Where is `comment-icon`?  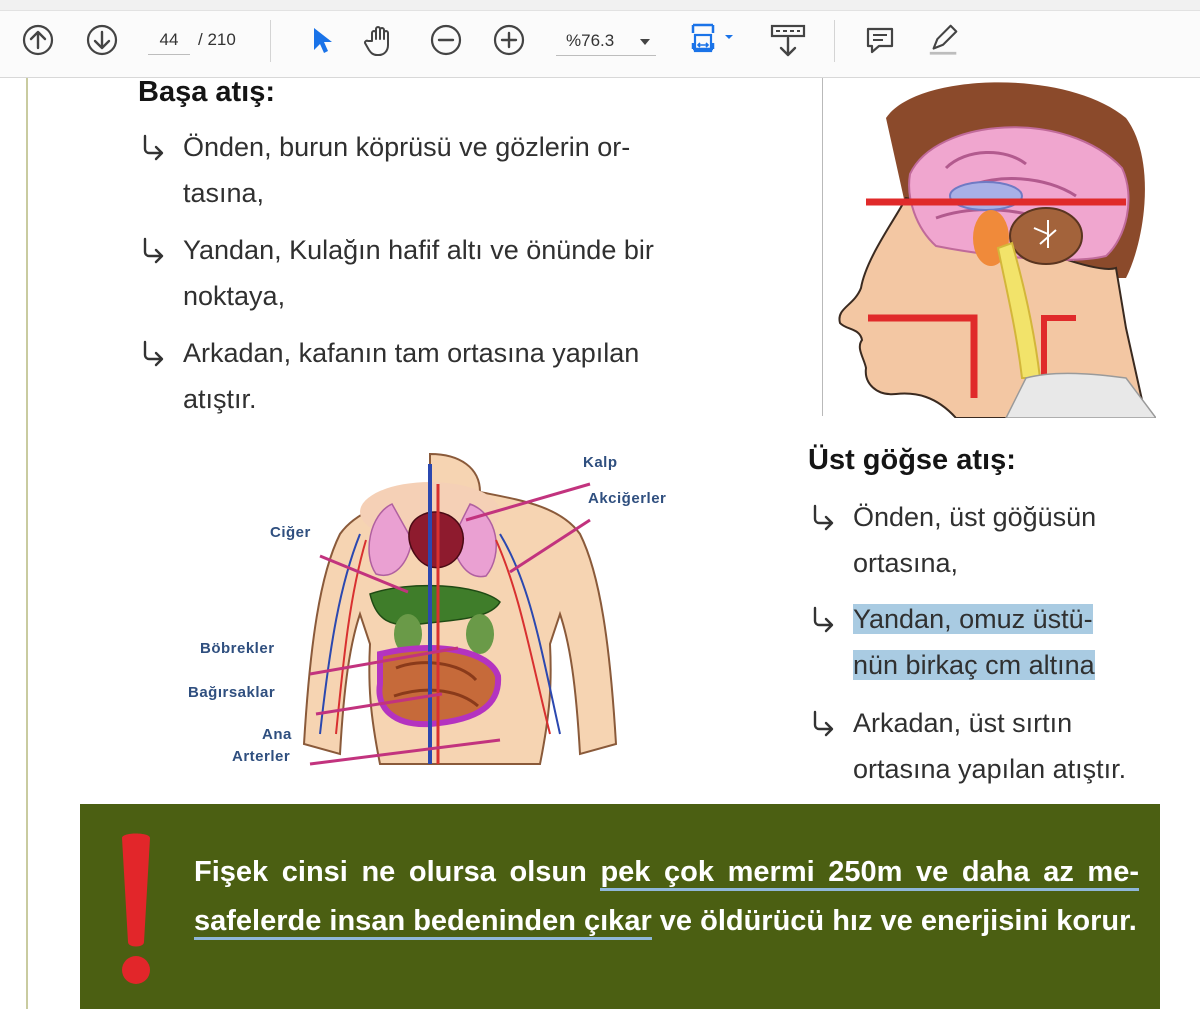
comment-icon is located at coordinates (880, 40).